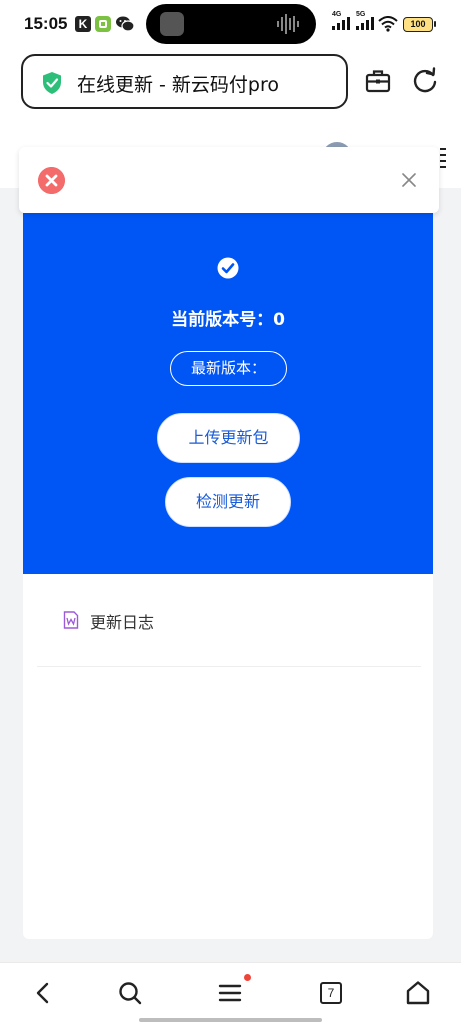  I want to click on error-icon, so click(51, 180).